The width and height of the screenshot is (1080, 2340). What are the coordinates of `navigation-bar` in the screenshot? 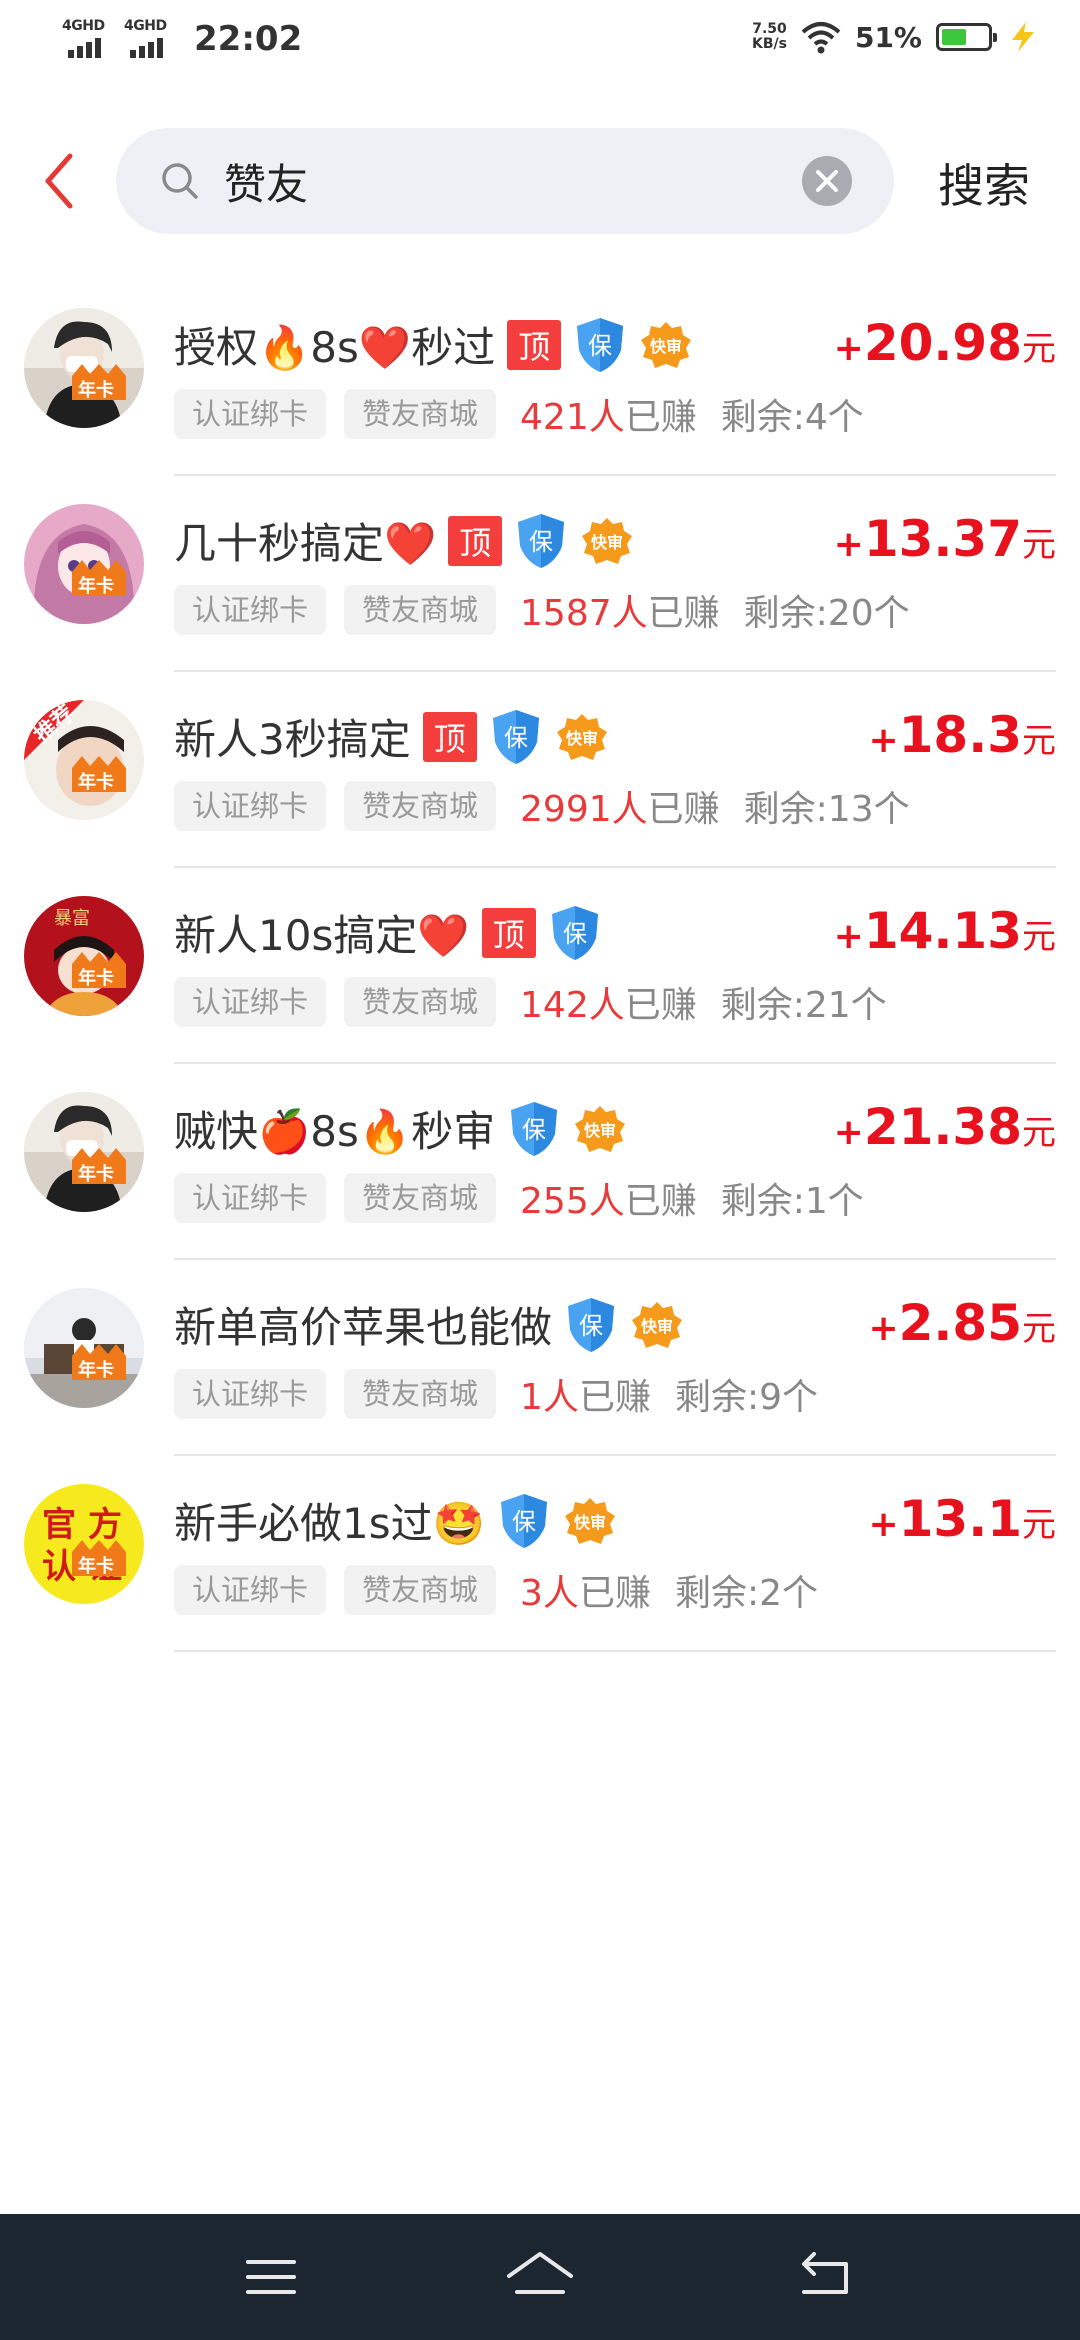 It's located at (540, 2277).